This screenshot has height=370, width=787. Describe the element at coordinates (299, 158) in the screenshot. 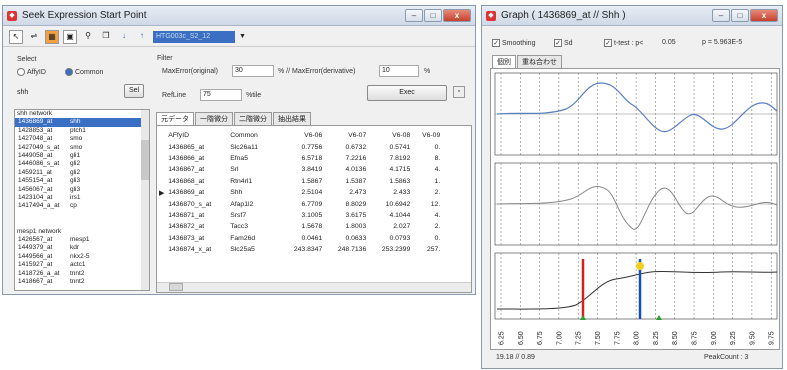

I see `table-row: 1436866_at Efna5 6.5718 7.2216 7.8192 8.` at that location.